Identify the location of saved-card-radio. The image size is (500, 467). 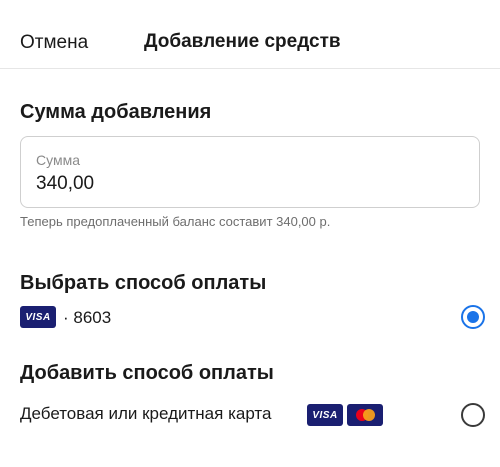
(473, 317).